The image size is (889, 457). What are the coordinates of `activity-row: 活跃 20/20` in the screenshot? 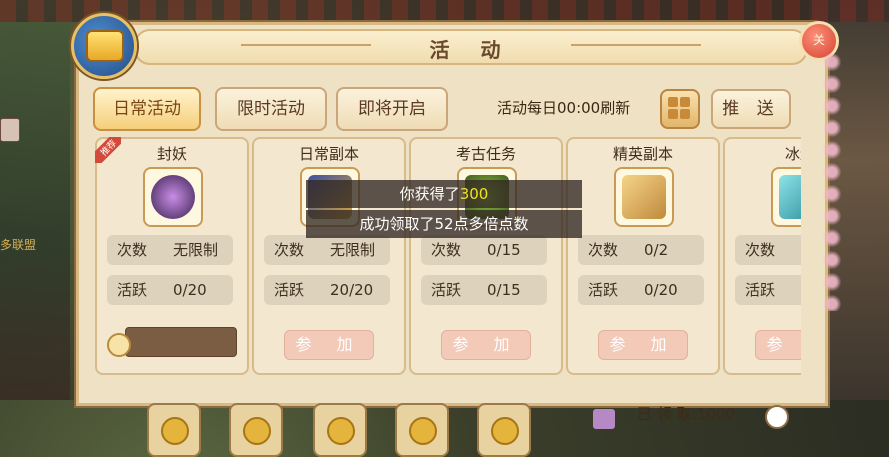 It's located at (327, 290).